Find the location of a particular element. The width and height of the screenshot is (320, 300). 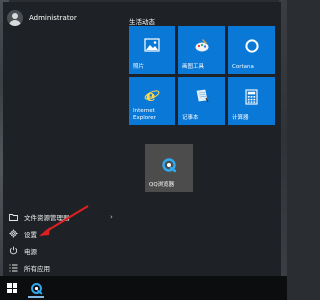

tile-label: 画图工具 is located at coordinates (193, 67).